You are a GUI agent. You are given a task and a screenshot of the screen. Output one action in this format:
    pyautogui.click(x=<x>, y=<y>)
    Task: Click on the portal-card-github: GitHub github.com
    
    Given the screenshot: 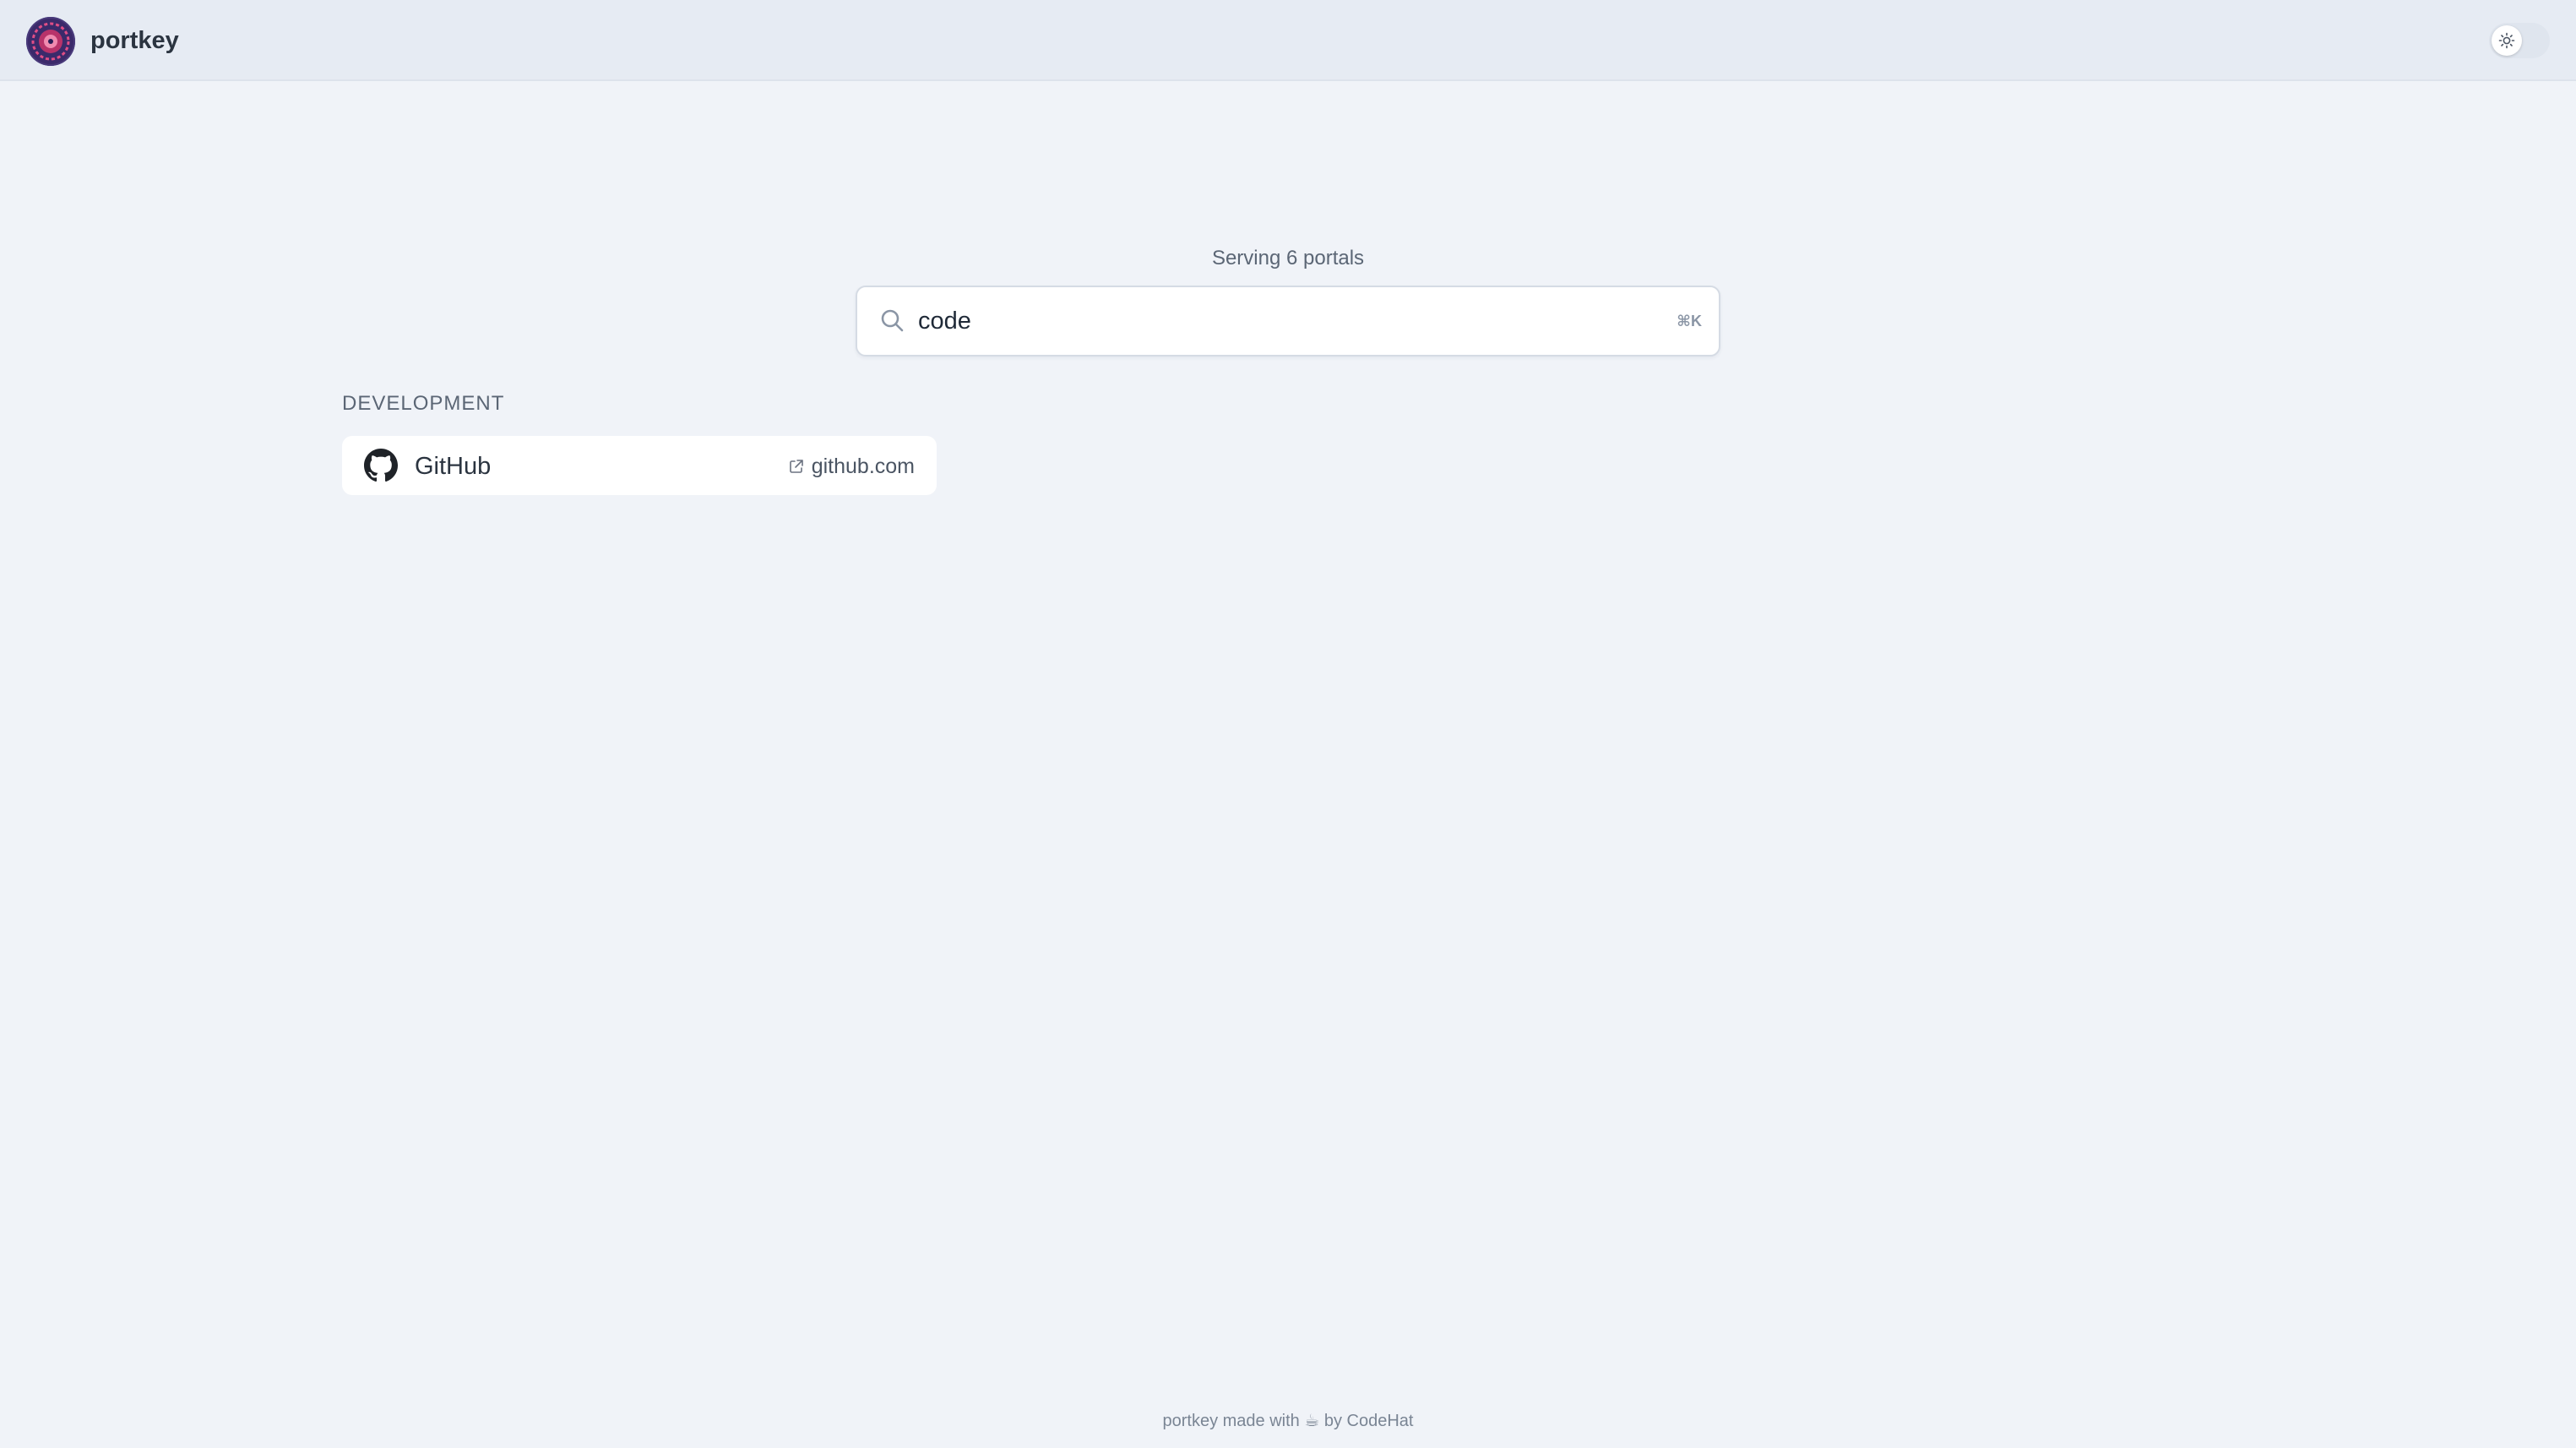 What is the action you would take?
    pyautogui.click(x=639, y=465)
    